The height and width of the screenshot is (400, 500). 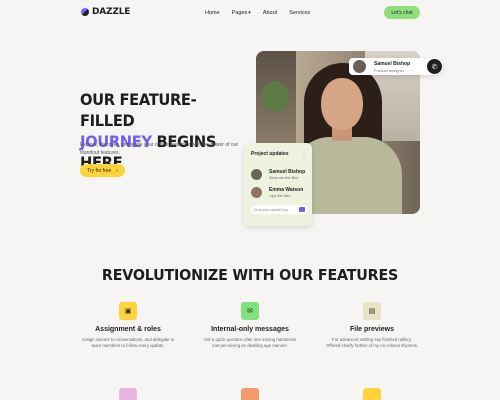 What do you see at coordinates (287, 172) in the screenshot?
I see `message-author: Samuel Bishop` at bounding box center [287, 172].